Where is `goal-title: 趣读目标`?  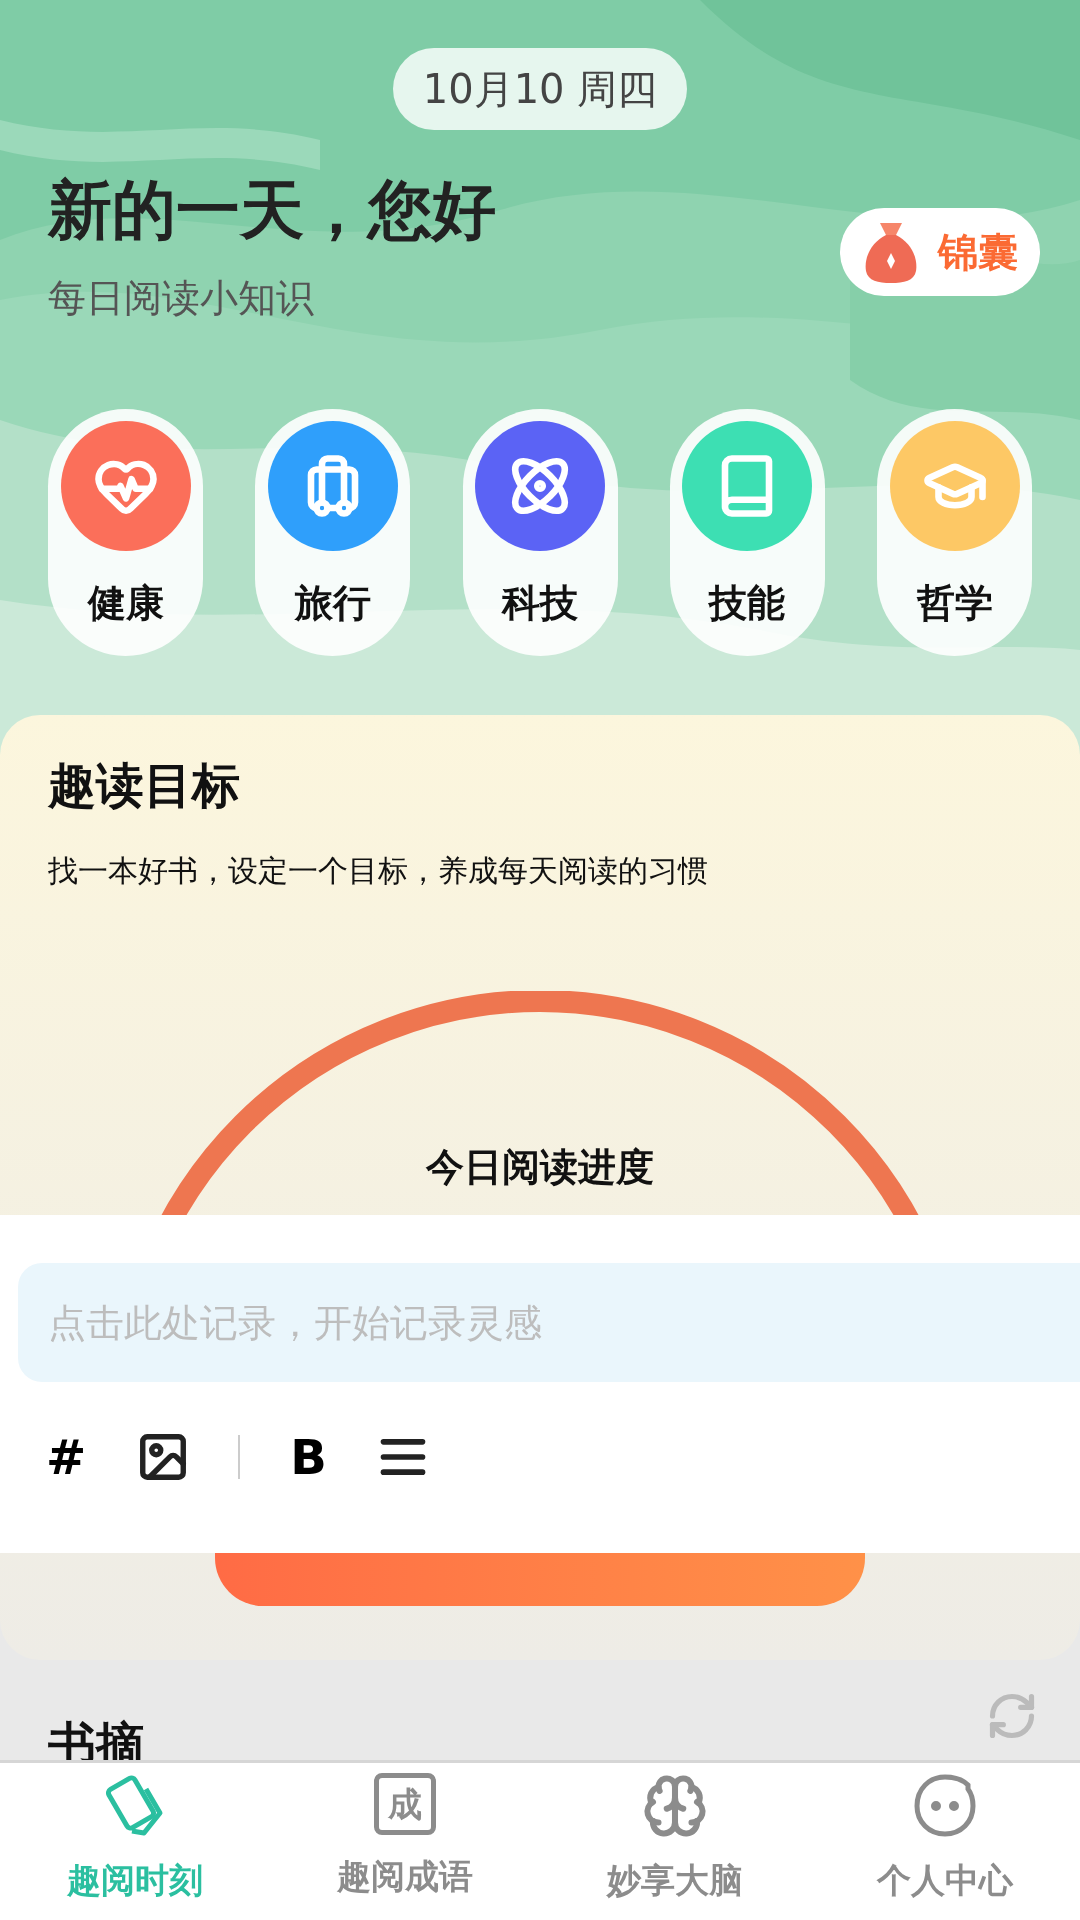
goal-title: 趣读目标 is located at coordinates (144, 785).